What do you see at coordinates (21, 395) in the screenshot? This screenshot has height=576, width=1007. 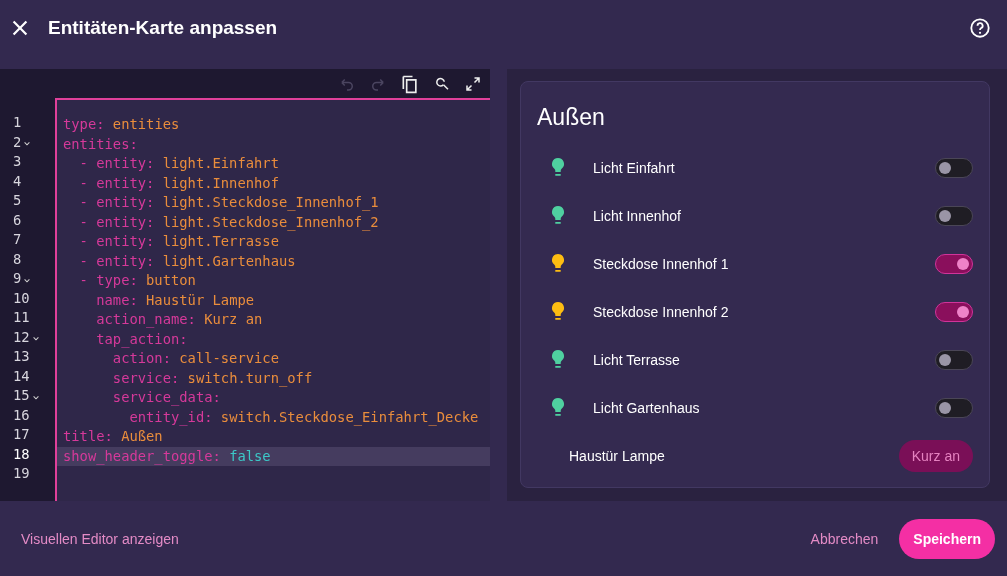 I see `line-number: 15` at bounding box center [21, 395].